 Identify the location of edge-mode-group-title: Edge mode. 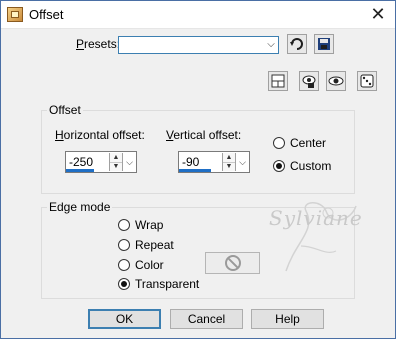
(80, 207).